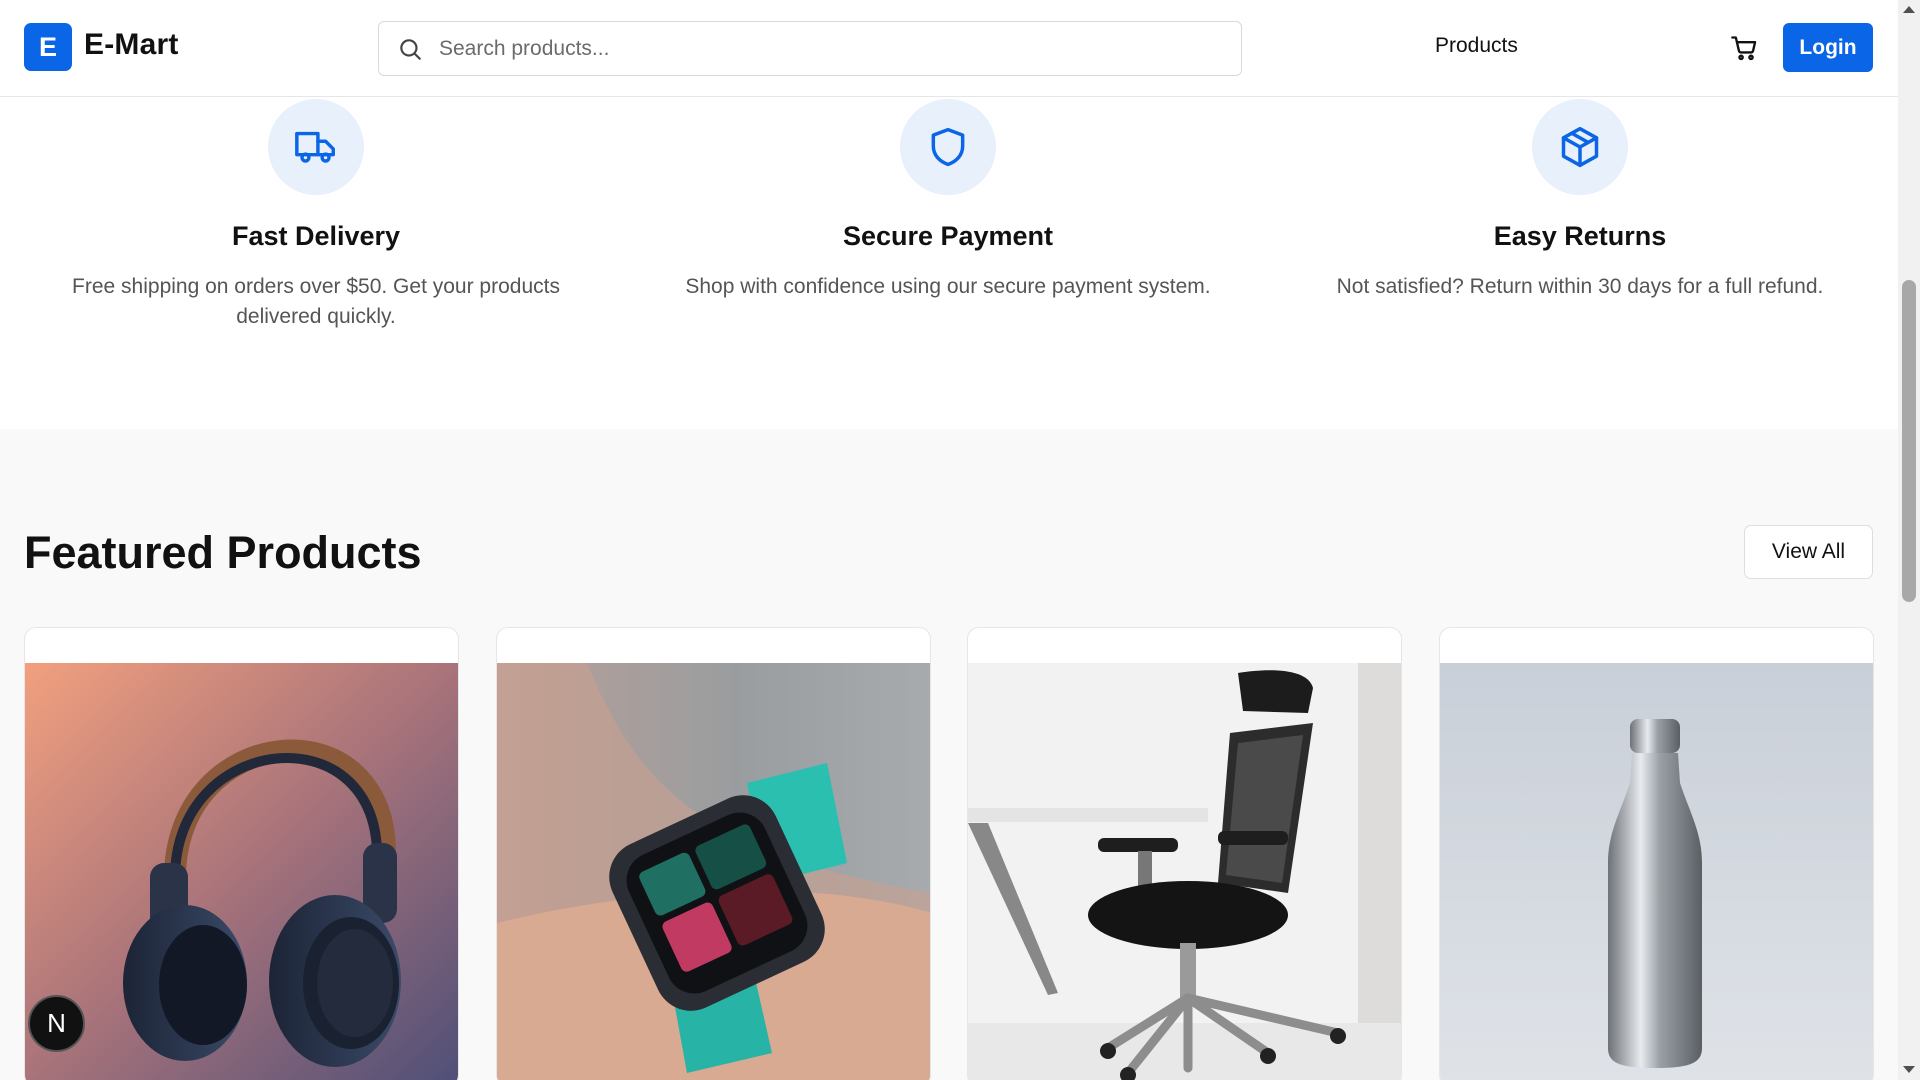 This screenshot has width=1920, height=1080. What do you see at coordinates (1184, 871) in the screenshot?
I see `office-chair-image` at bounding box center [1184, 871].